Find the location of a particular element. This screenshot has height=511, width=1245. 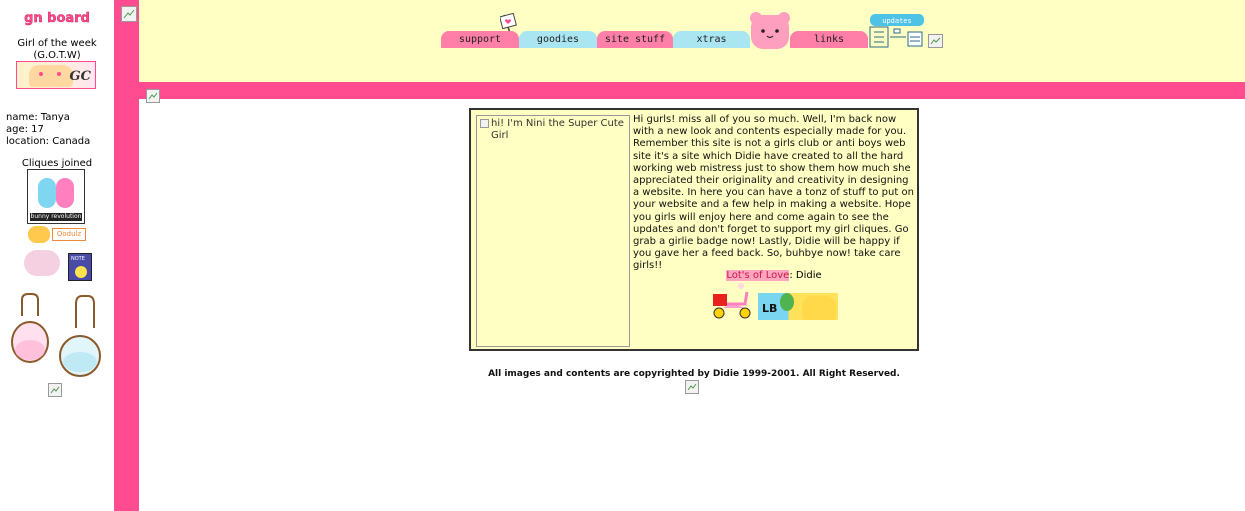

signature-love: Lot's of Love is located at coordinates (758, 275).